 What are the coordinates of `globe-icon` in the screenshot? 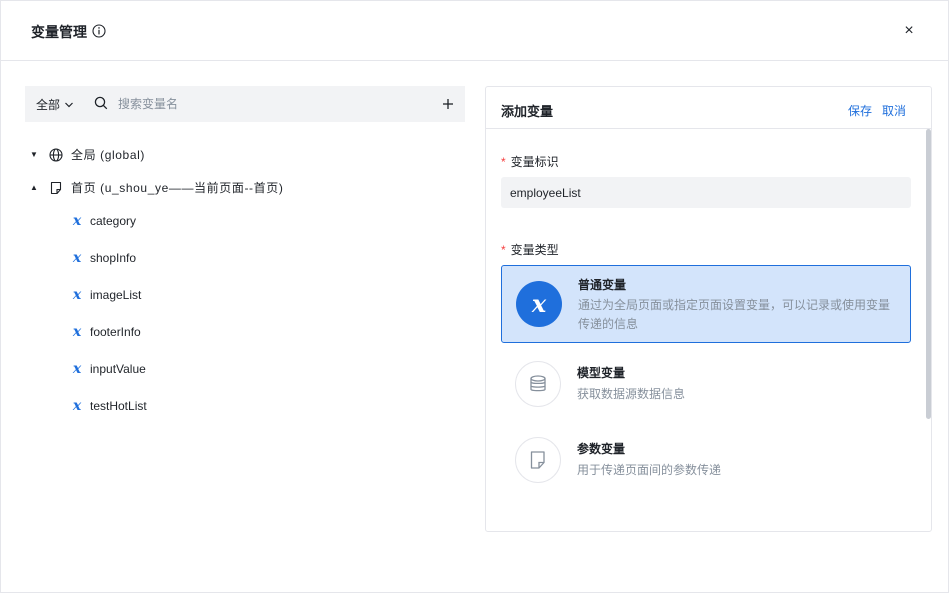 It's located at (56, 154).